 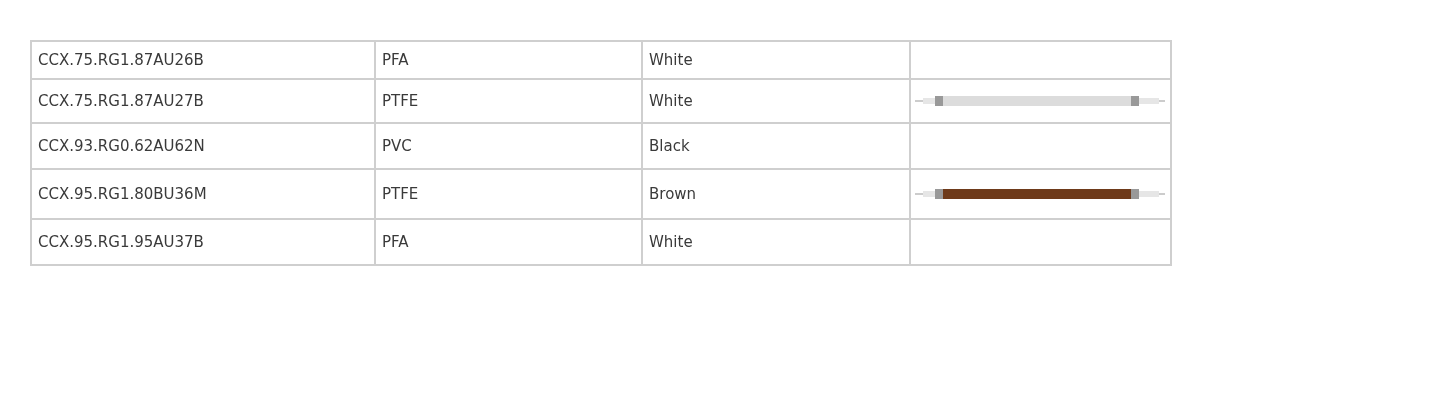 I want to click on table-cell: CCX.95.RG1.80BU36M, so click(x=122, y=194).